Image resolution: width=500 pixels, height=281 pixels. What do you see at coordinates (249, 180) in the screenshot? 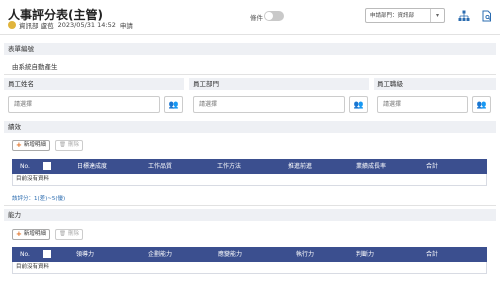
I see `performance-empty-row: 目前沒有資料` at bounding box center [249, 180].